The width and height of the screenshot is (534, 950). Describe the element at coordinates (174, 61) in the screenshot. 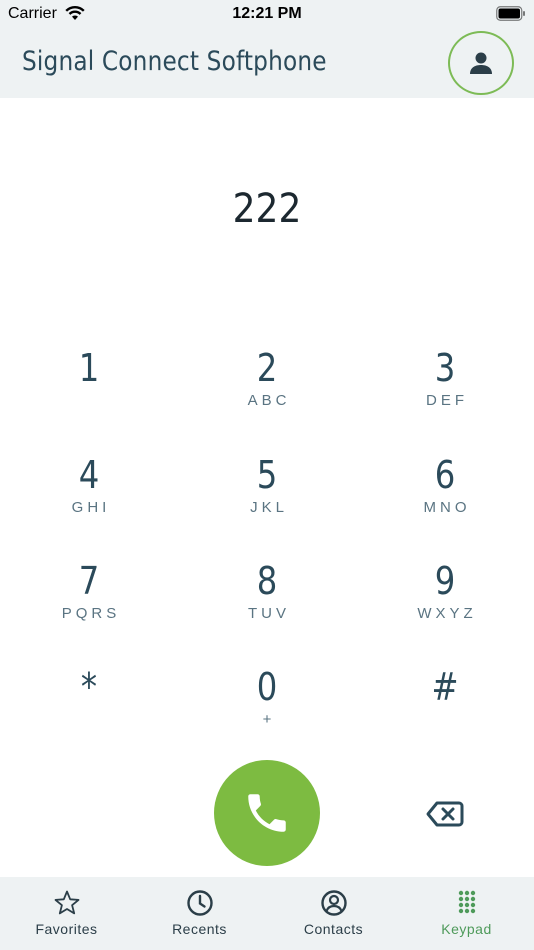

I see `app-title: Signal Connect Softphone` at that location.